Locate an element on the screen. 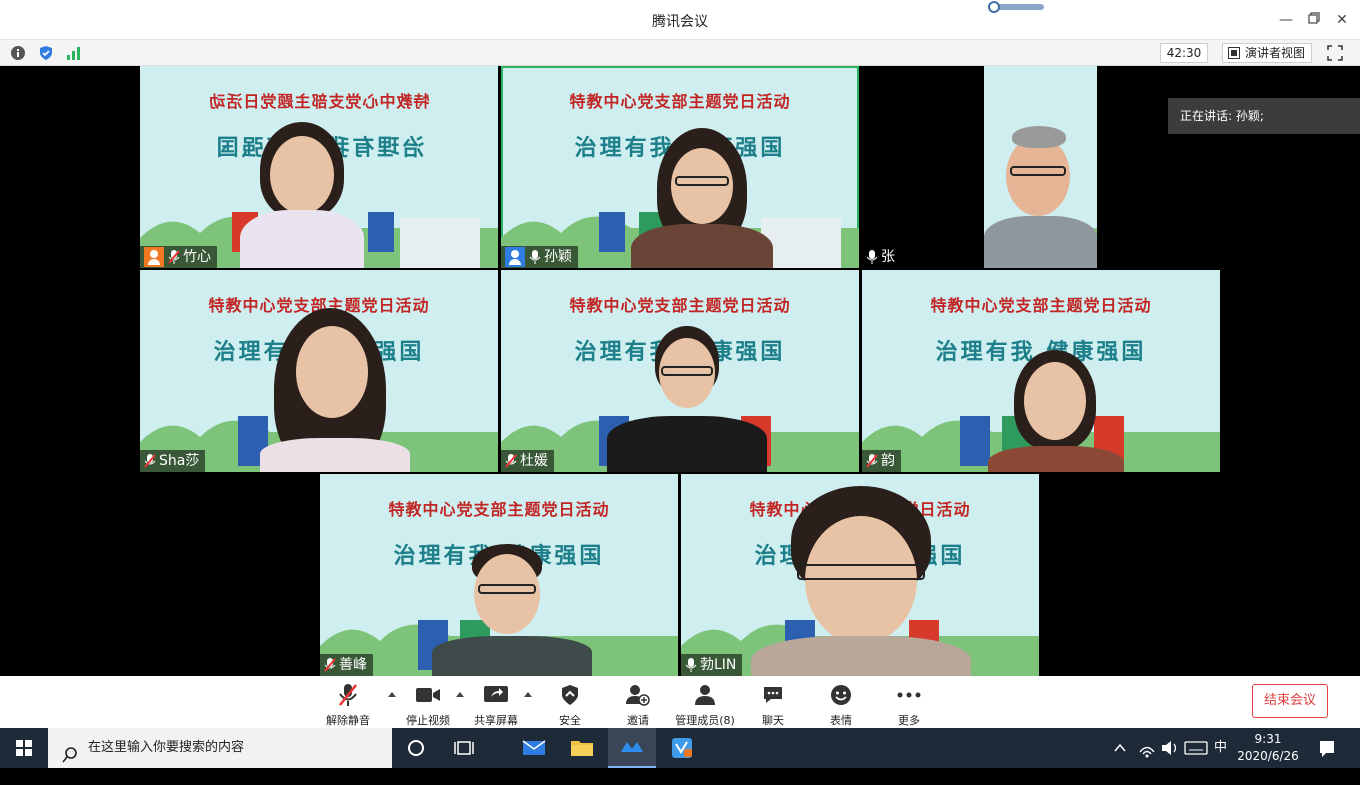 This screenshot has width=1360, height=785. notifications-icon is located at coordinates (1327, 748).